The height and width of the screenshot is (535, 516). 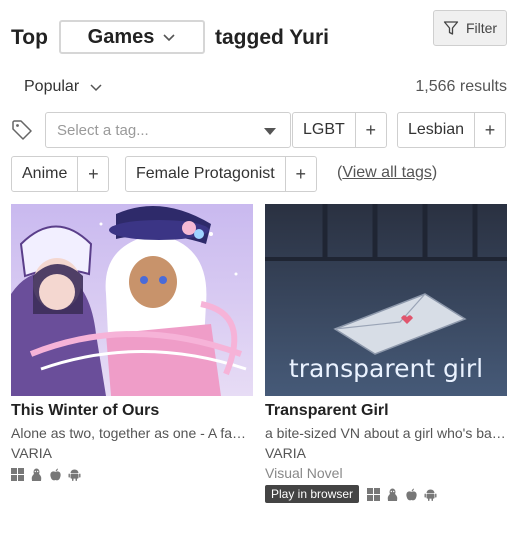 I want to click on game-genre: Visual Novel, so click(x=304, y=473).